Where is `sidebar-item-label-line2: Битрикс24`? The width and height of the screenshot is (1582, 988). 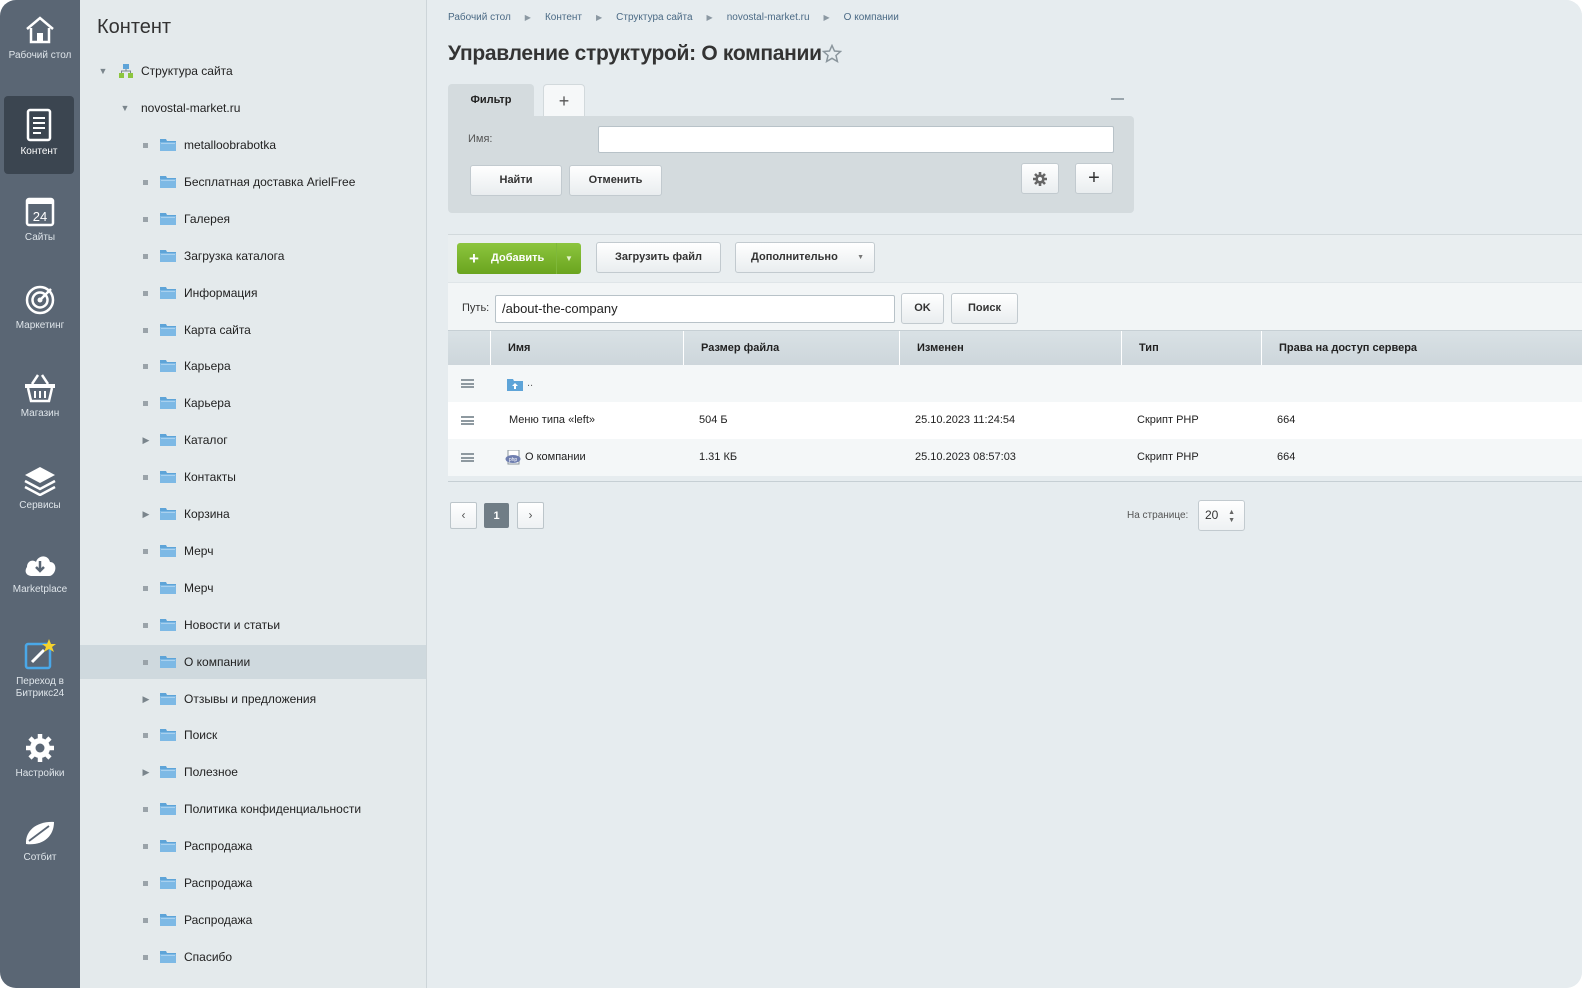 sidebar-item-label-line2: Битрикс24 is located at coordinates (40, 693).